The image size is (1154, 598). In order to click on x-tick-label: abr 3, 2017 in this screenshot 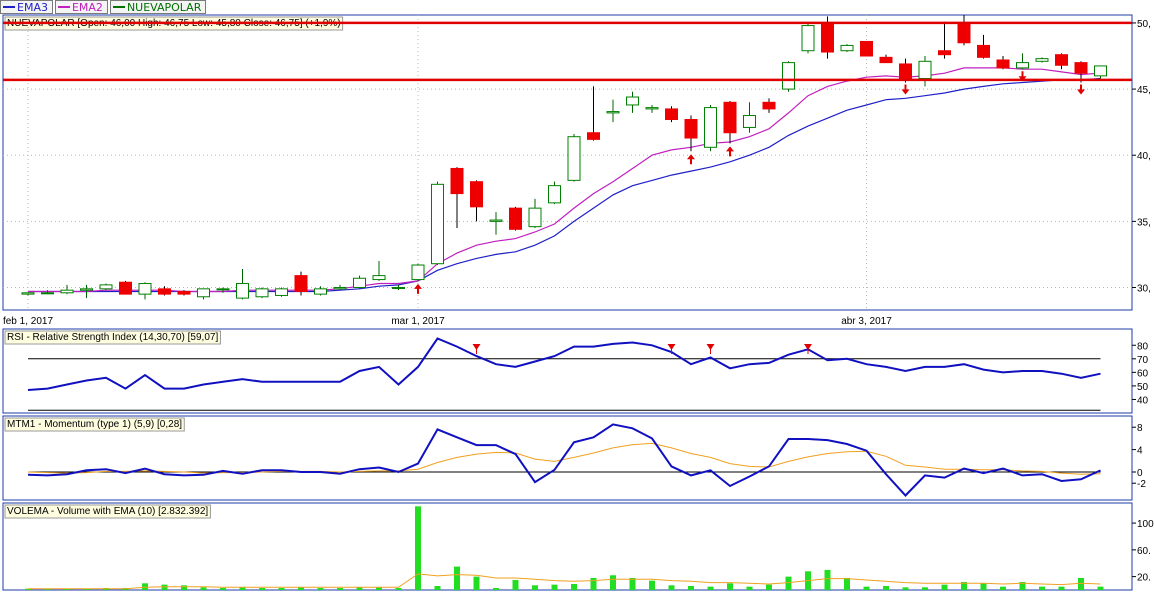, I will do `click(866, 321)`.